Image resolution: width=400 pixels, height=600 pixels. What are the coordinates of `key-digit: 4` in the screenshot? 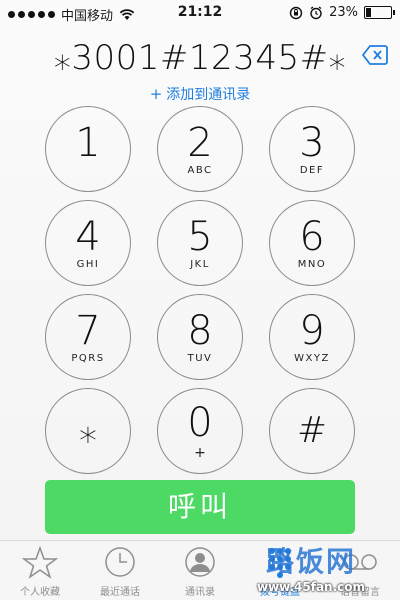 It's located at (88, 237).